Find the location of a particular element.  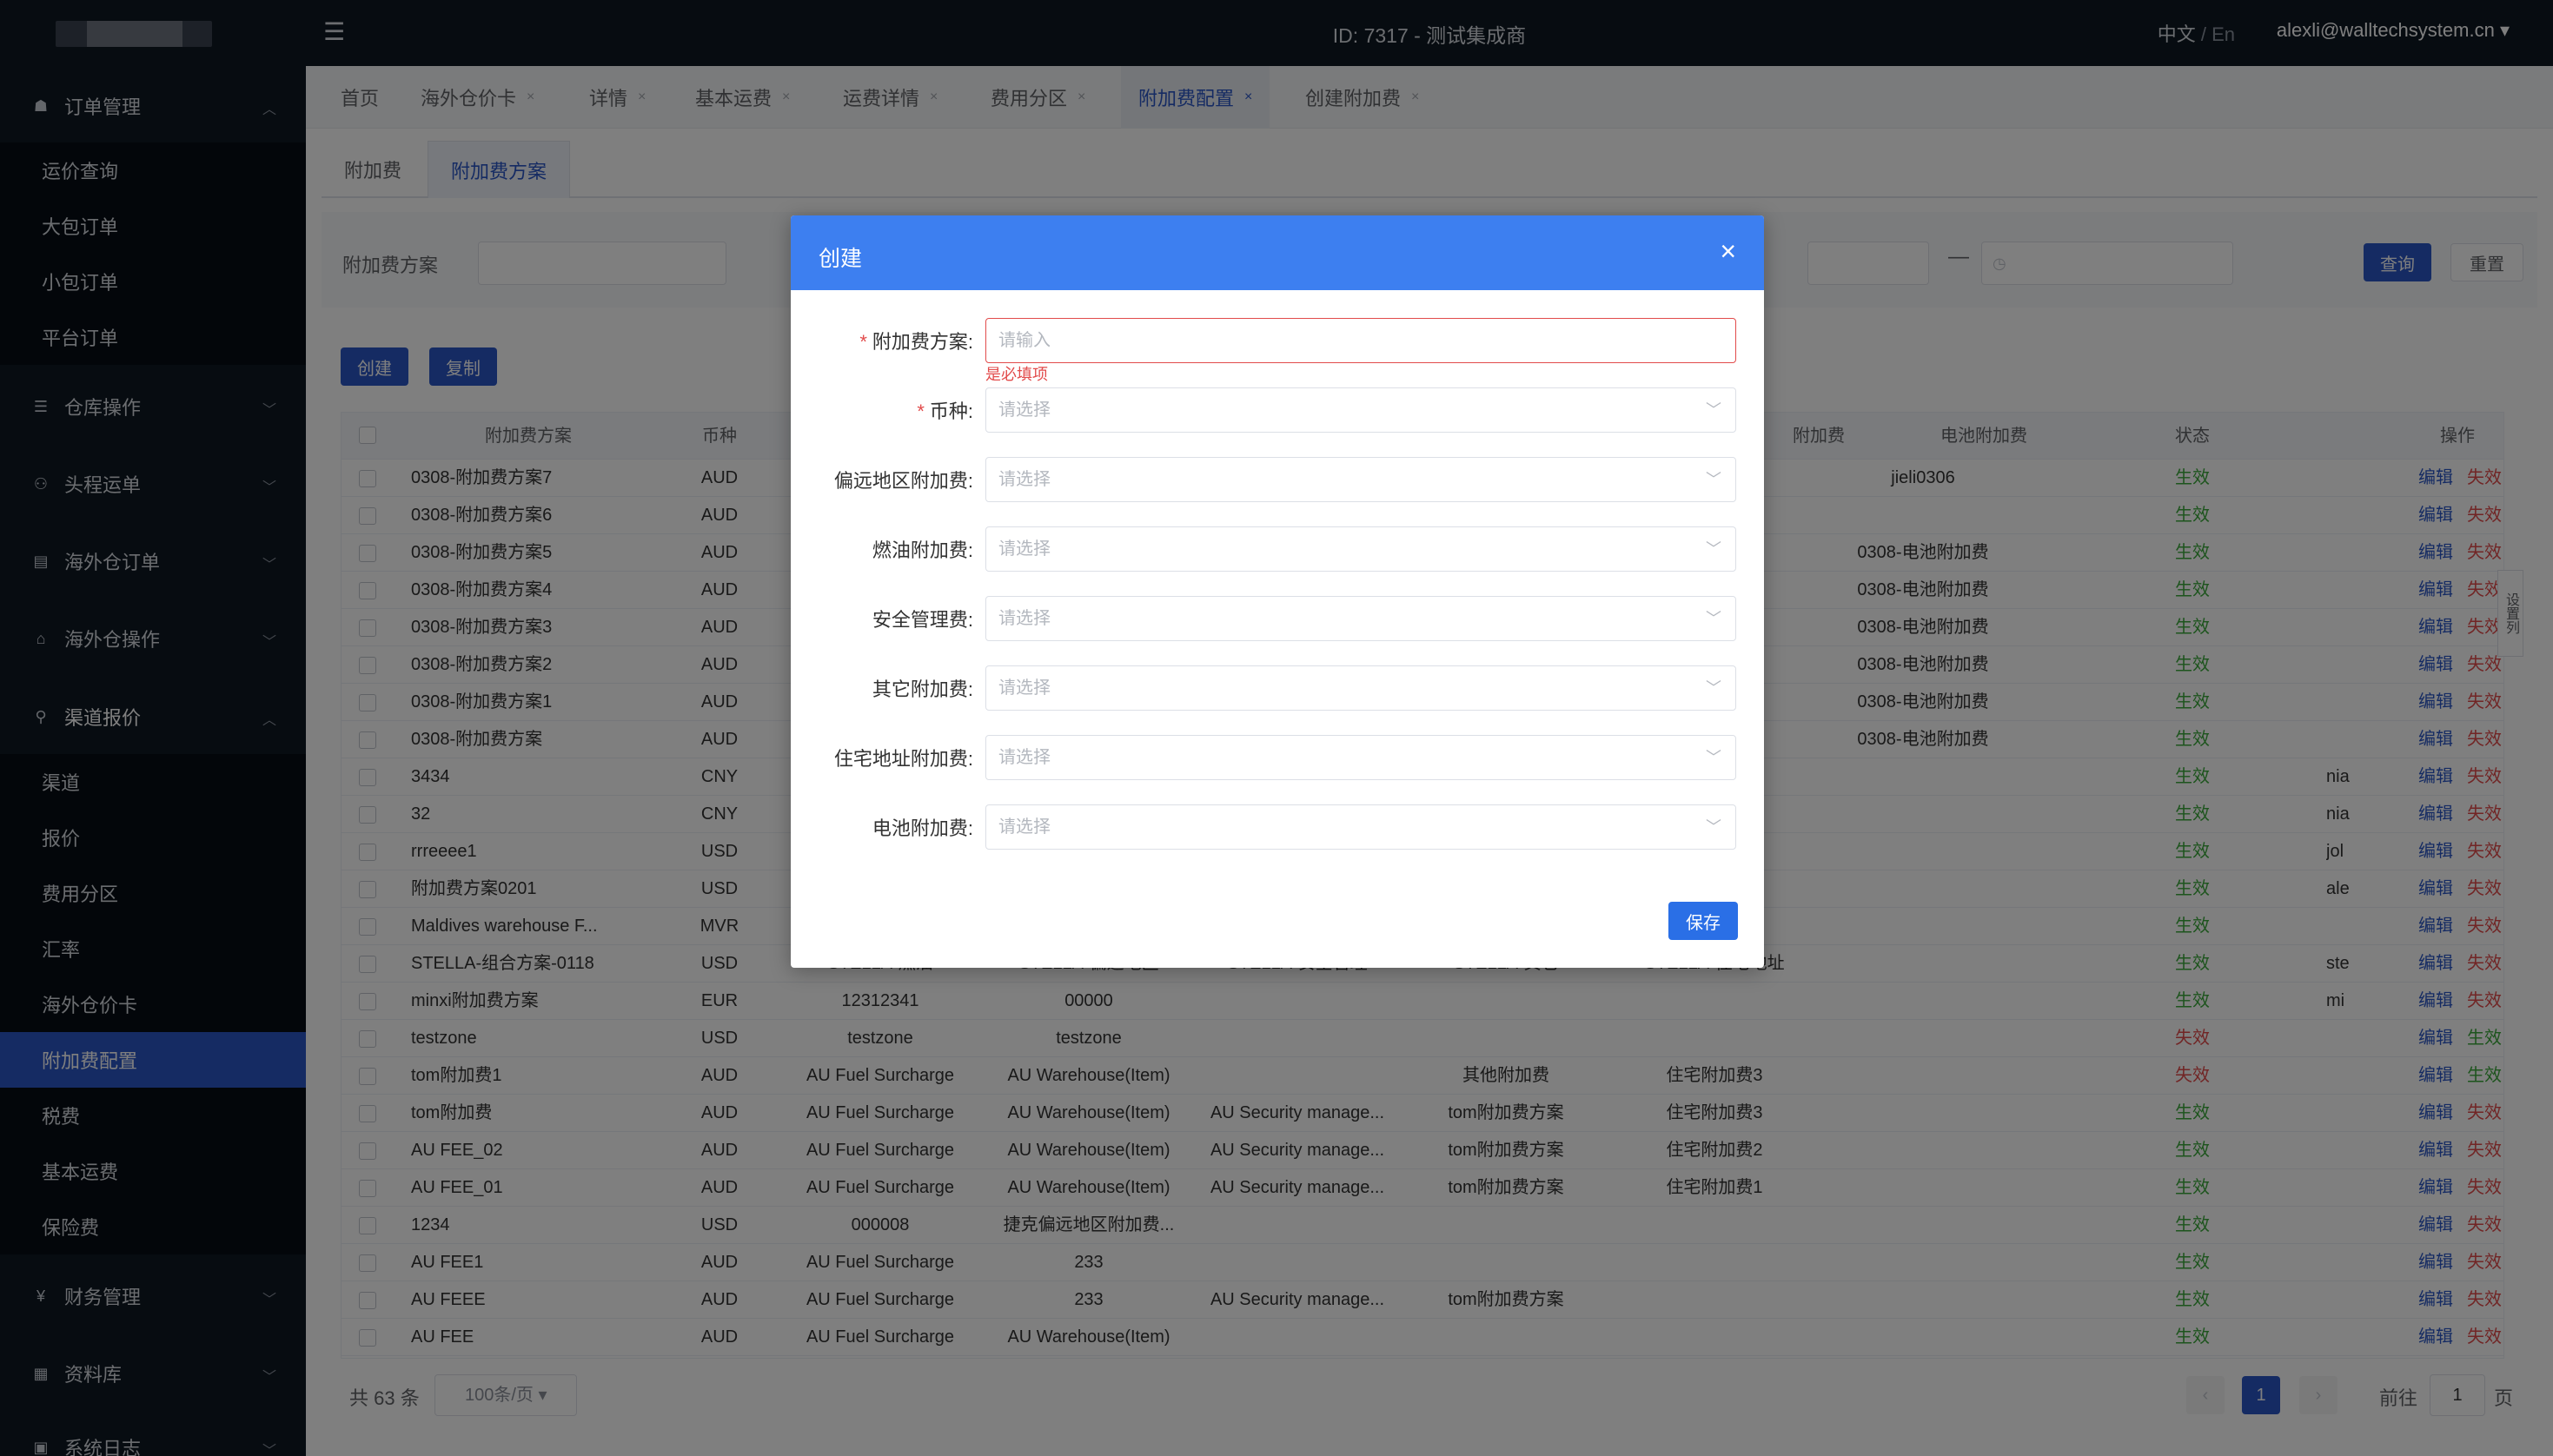

fuel-surcharge-select: 请选择 ﹀ is located at coordinates (1360, 549).